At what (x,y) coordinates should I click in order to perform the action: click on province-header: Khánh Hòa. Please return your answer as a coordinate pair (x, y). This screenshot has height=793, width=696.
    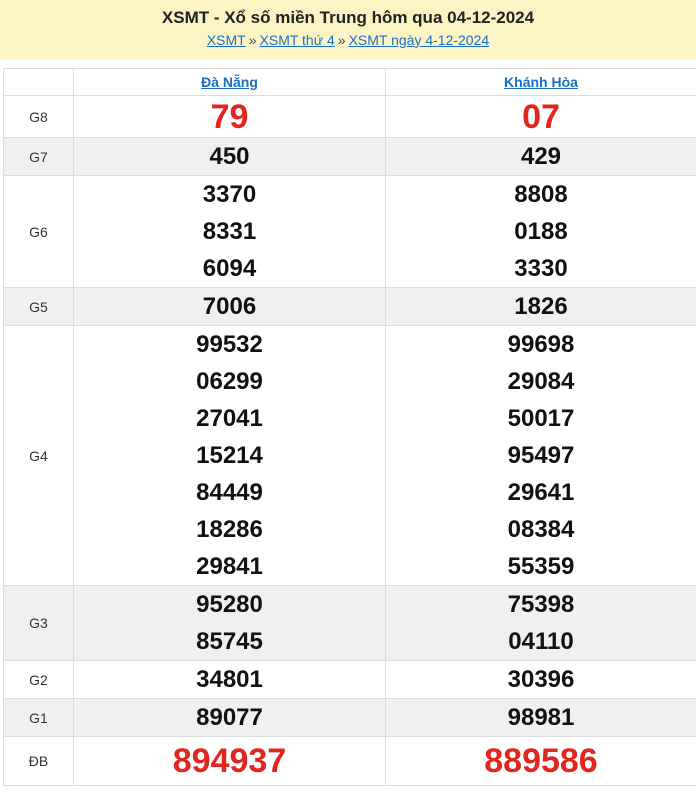
    Looking at the image, I should click on (540, 82).